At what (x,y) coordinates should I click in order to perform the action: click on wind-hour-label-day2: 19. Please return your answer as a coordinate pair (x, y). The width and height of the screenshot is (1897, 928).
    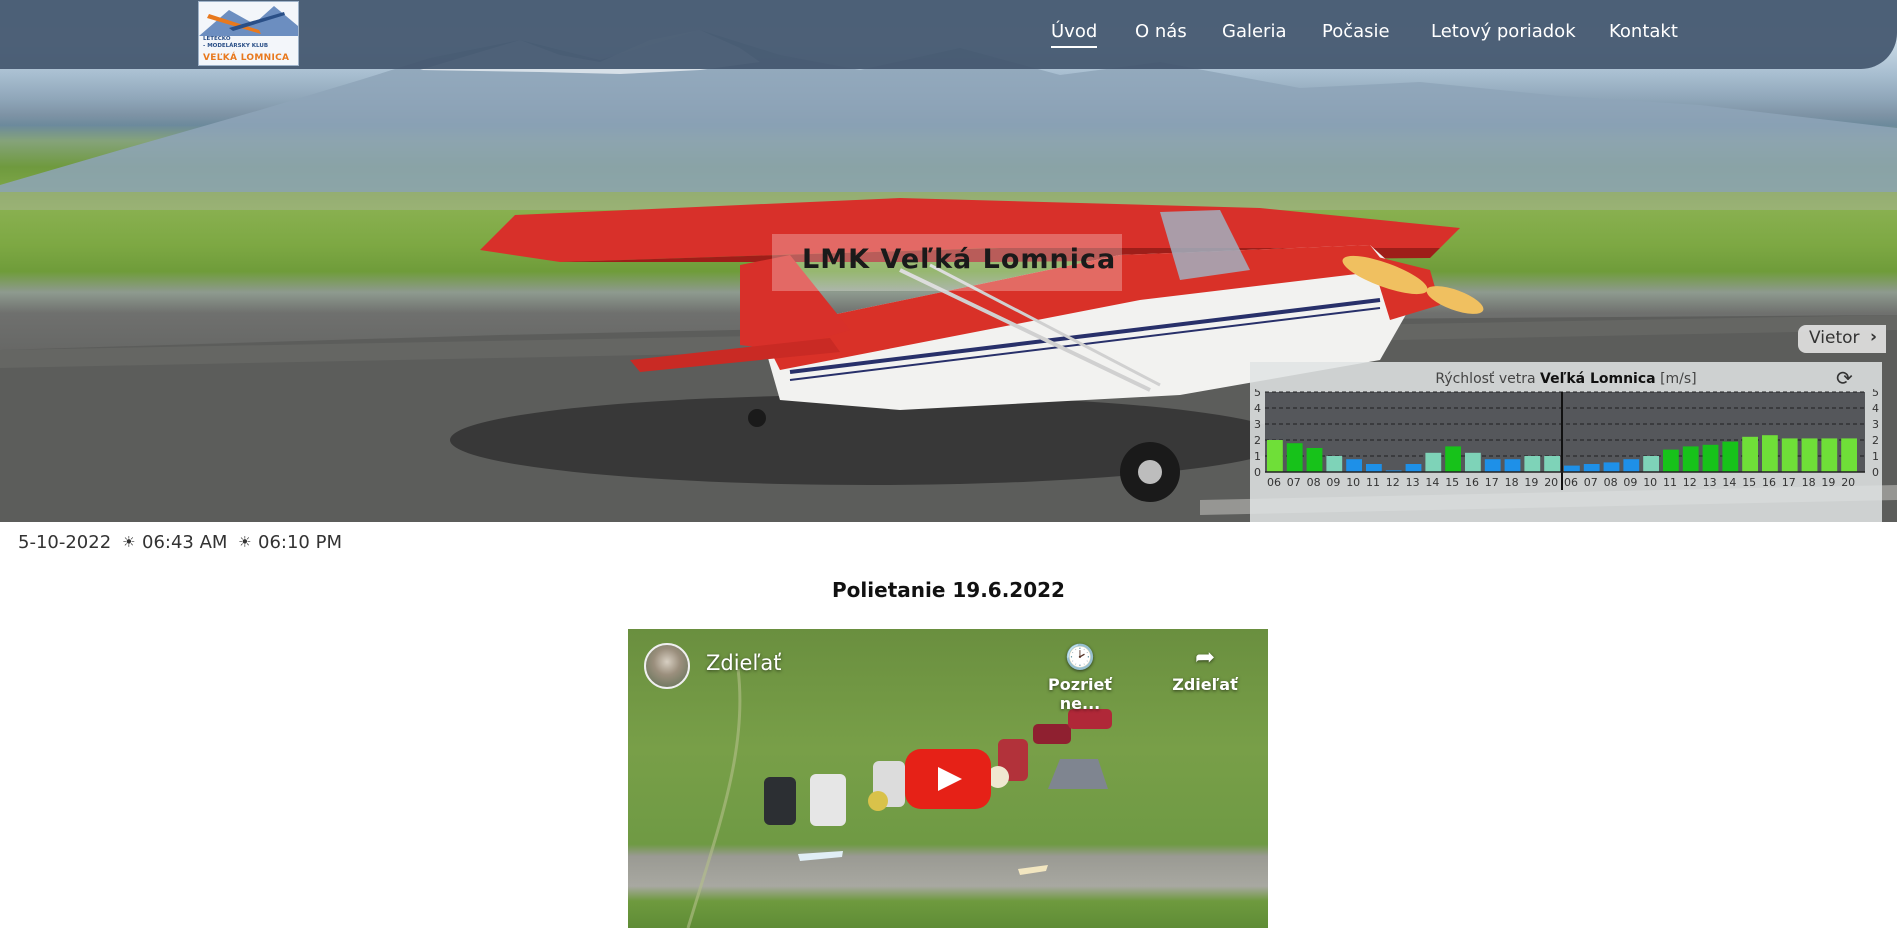
    Looking at the image, I should click on (1828, 482).